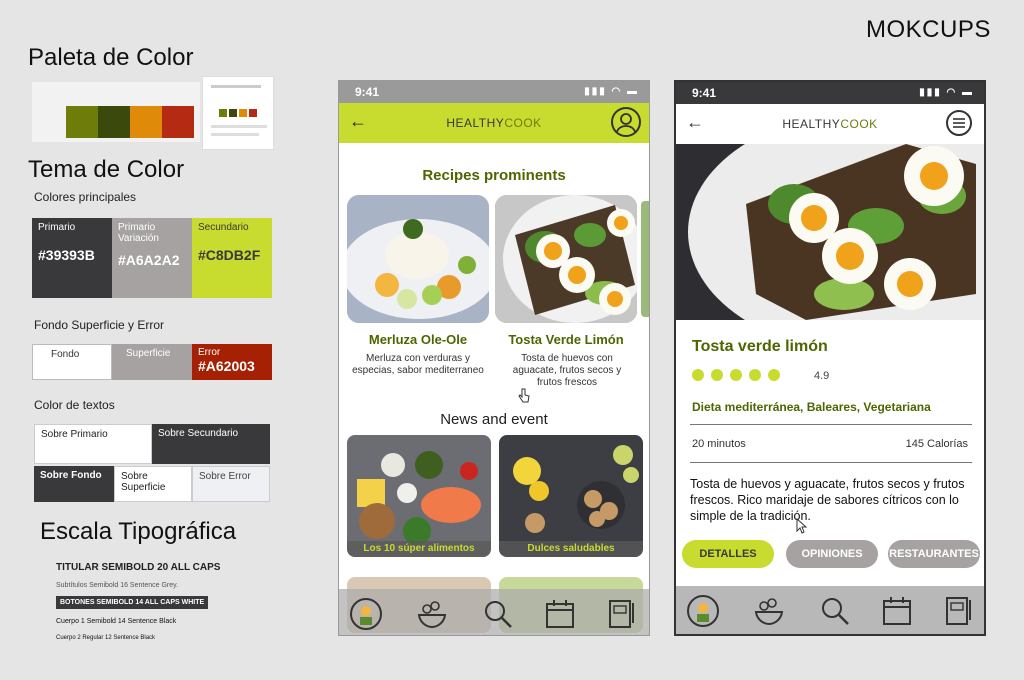 Image resolution: width=1024 pixels, height=680 pixels. I want to click on secondary-label: Secundario, so click(223, 227).